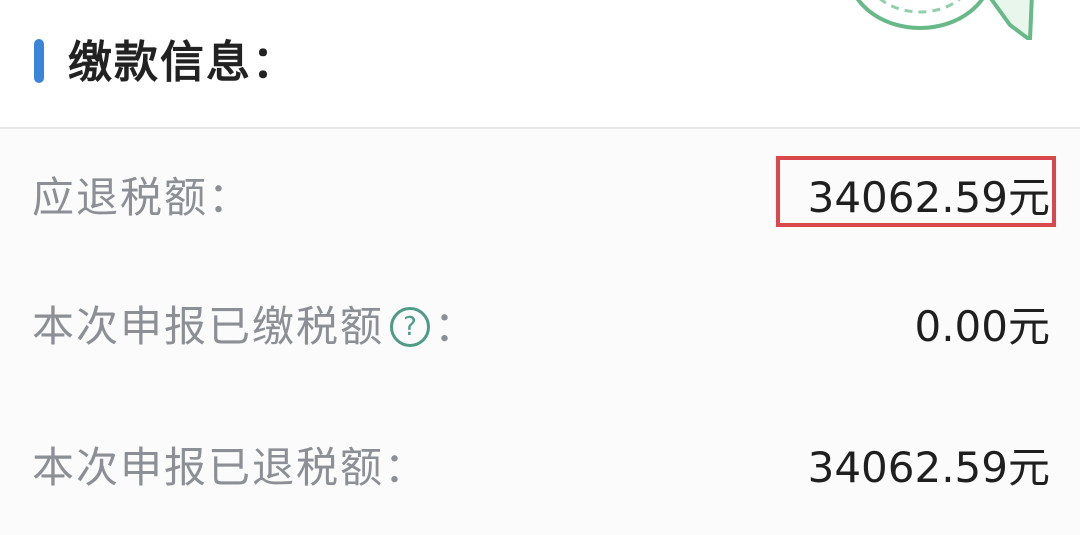 The image size is (1080, 535). I want to click on refund-due-label: 应退税额：, so click(142, 197).